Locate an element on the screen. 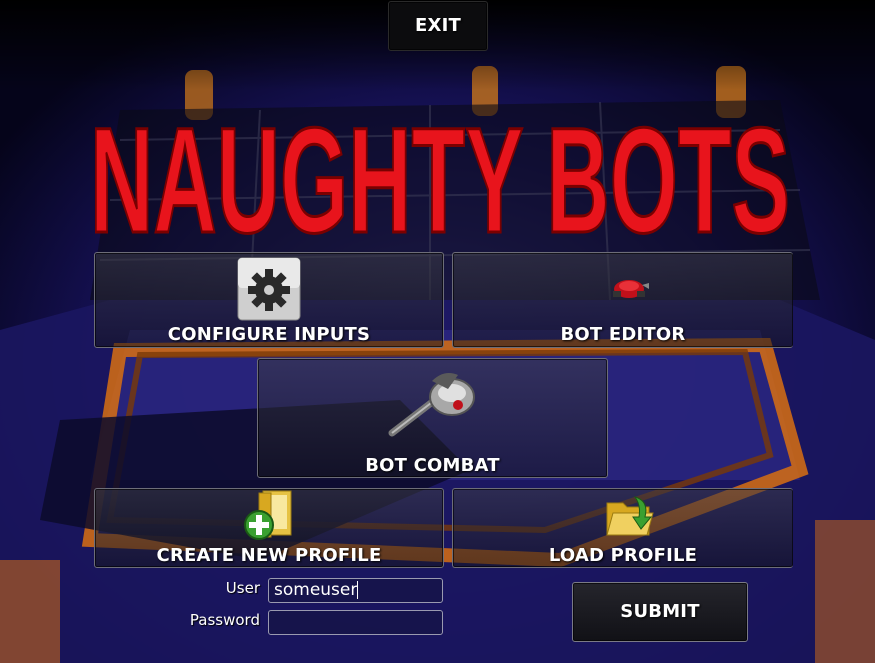 The width and height of the screenshot is (875, 663). user-input: someuser is located at coordinates (355, 590).